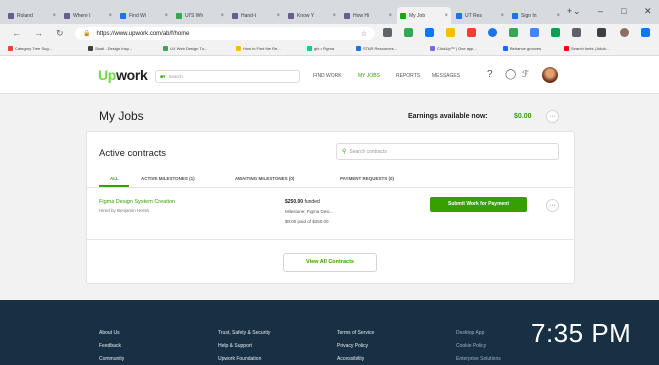 Image resolution: width=659 pixels, height=365 pixels. Describe the element at coordinates (320, 48) in the screenshot. I see `bookmark-item: gfx • Figma` at that location.